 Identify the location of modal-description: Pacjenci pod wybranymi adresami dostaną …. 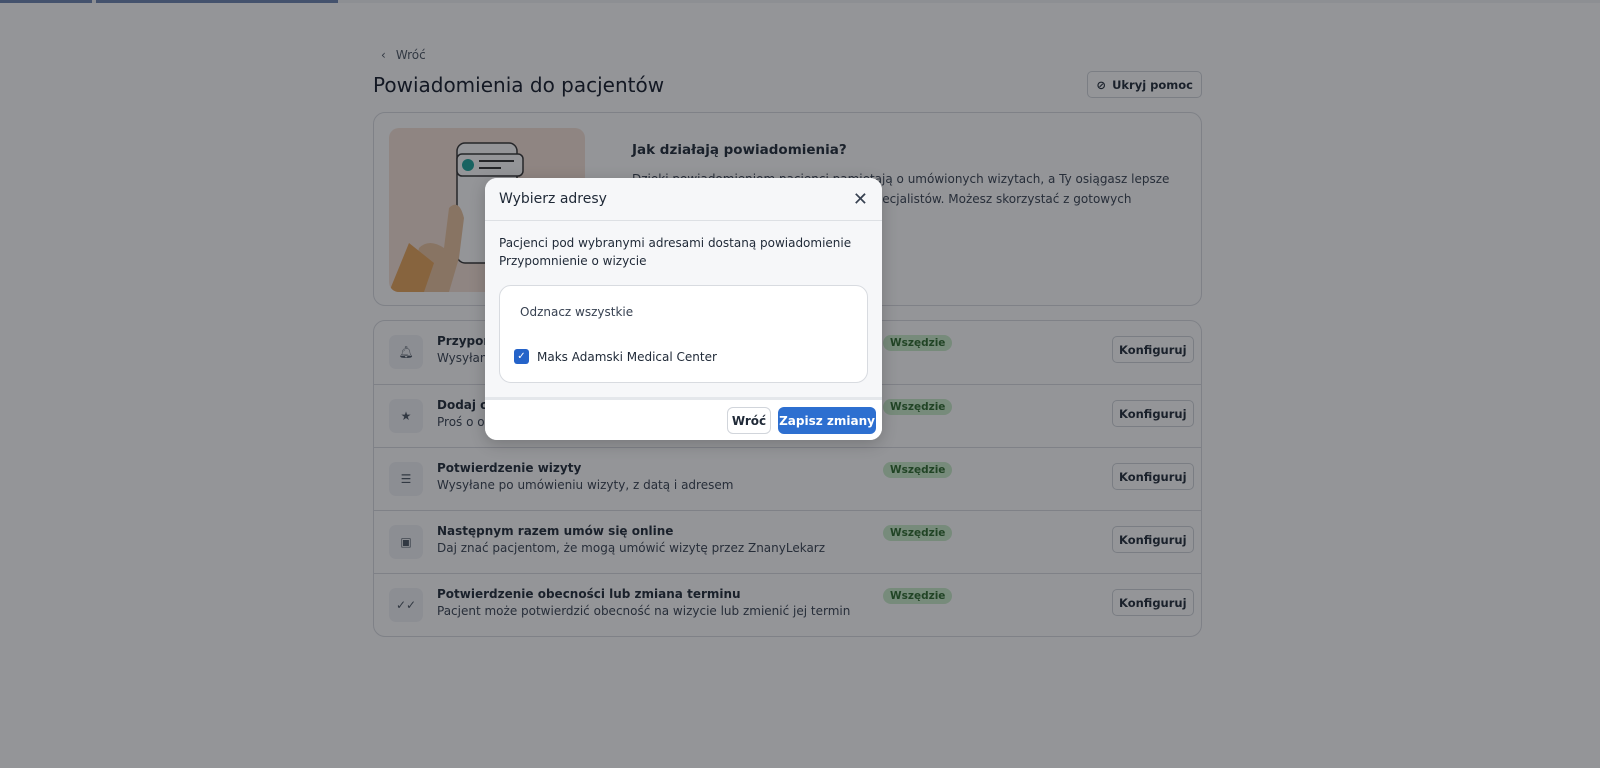
(675, 252).